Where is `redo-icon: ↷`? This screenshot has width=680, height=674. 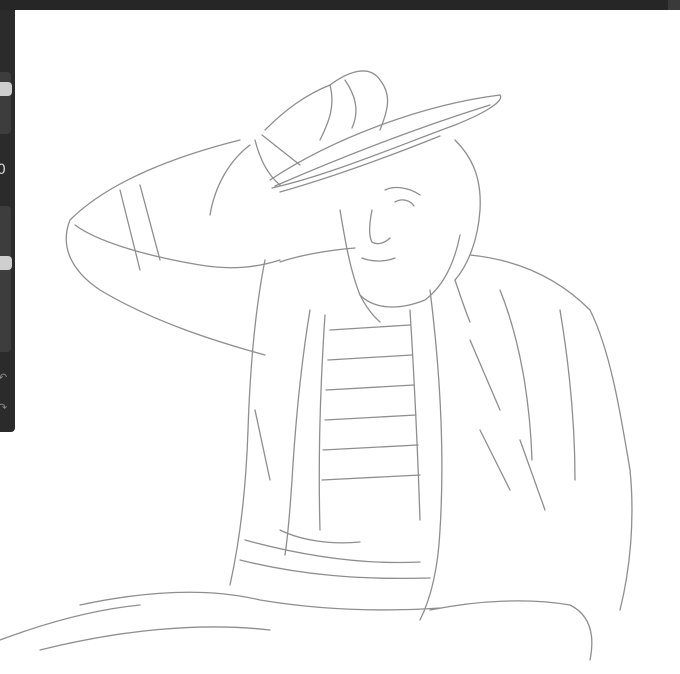 redo-icon: ↷ is located at coordinates (5, 408).